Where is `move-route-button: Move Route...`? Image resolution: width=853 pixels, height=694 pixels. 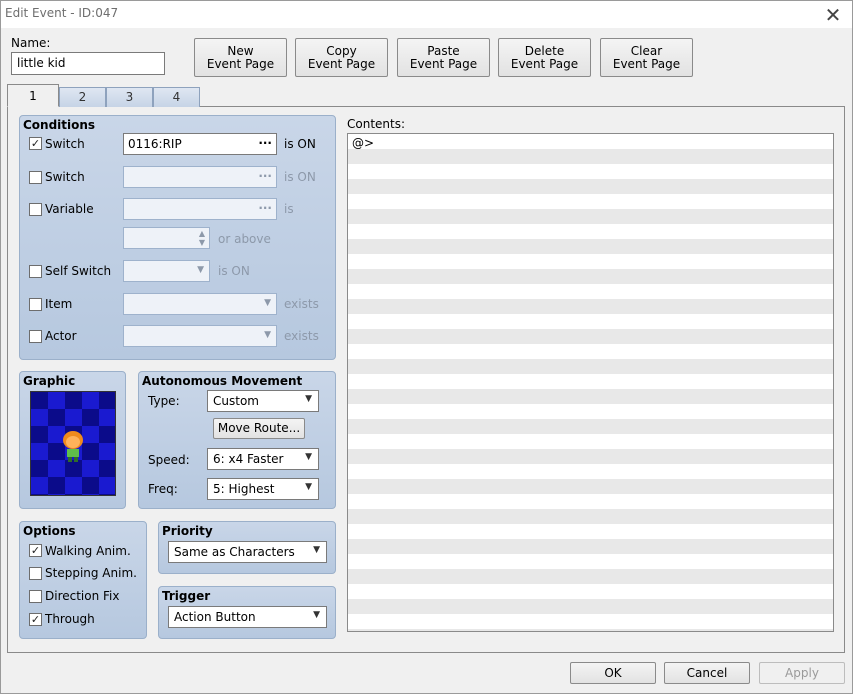 move-route-button: Move Route... is located at coordinates (259, 428).